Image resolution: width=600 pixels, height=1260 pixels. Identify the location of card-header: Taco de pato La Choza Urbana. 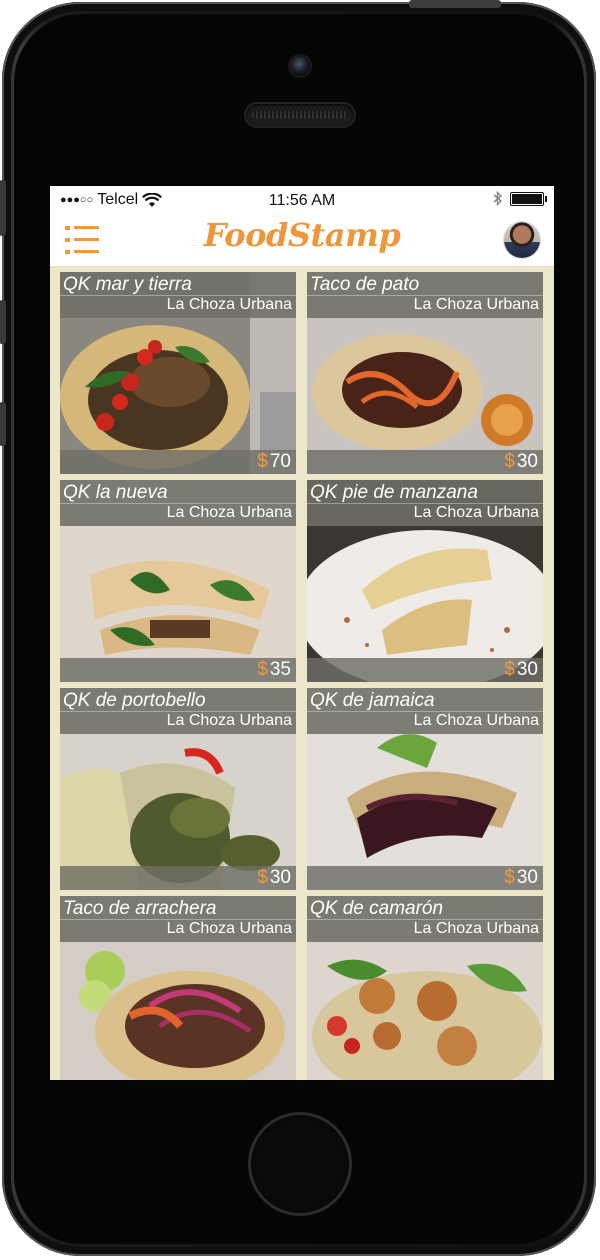
(425, 295).